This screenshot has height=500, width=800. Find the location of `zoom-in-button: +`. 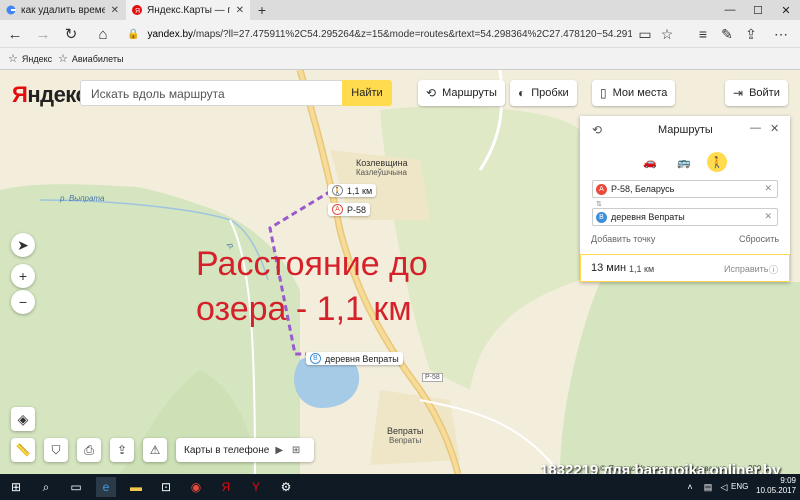

zoom-in-button: + is located at coordinates (23, 276).